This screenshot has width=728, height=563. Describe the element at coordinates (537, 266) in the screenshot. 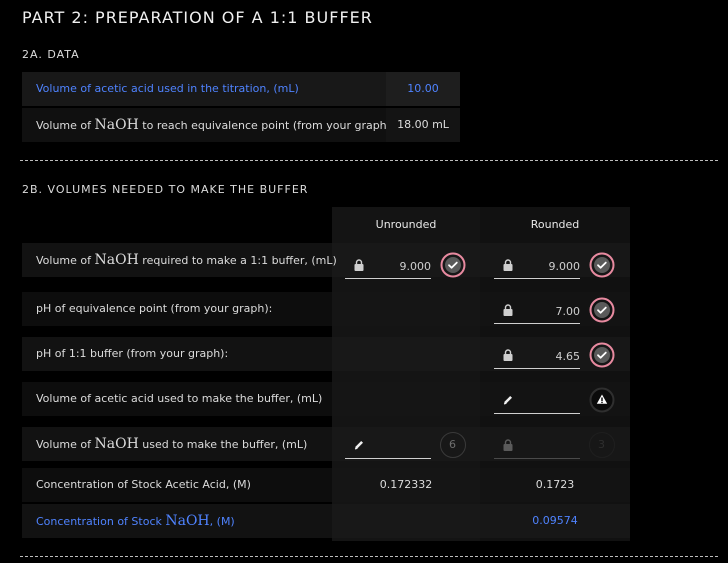

I see `rounded-naoh-required-field: 9.000` at that location.